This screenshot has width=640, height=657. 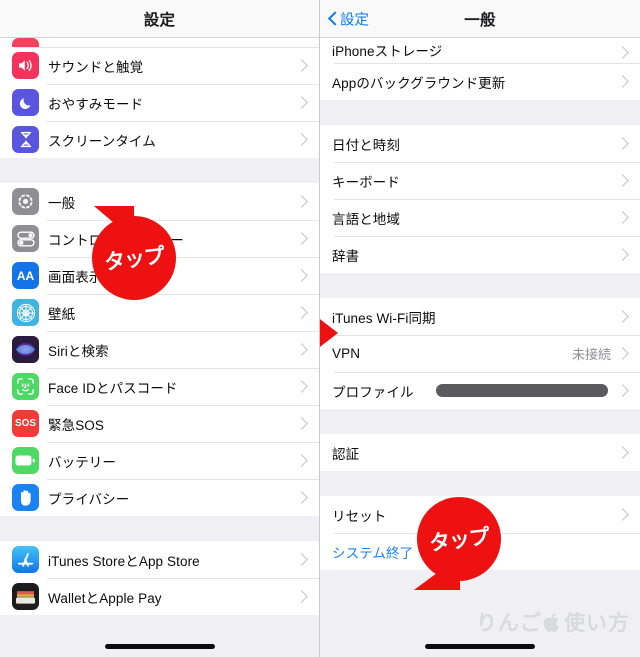 What do you see at coordinates (348, 18) in the screenshot?
I see `back-button: 設定` at bounding box center [348, 18].